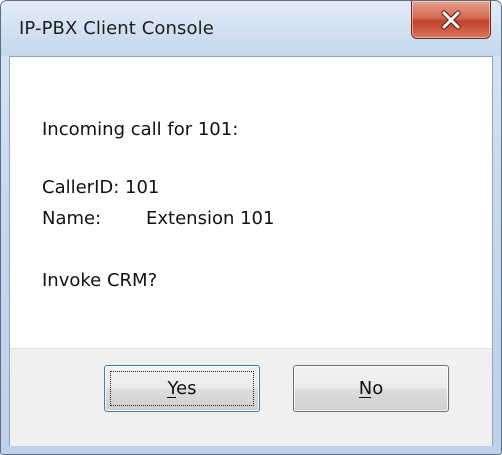 The width and height of the screenshot is (502, 455). What do you see at coordinates (100, 280) in the screenshot?
I see `invoke-crm-question: Invoke CRM?` at bounding box center [100, 280].